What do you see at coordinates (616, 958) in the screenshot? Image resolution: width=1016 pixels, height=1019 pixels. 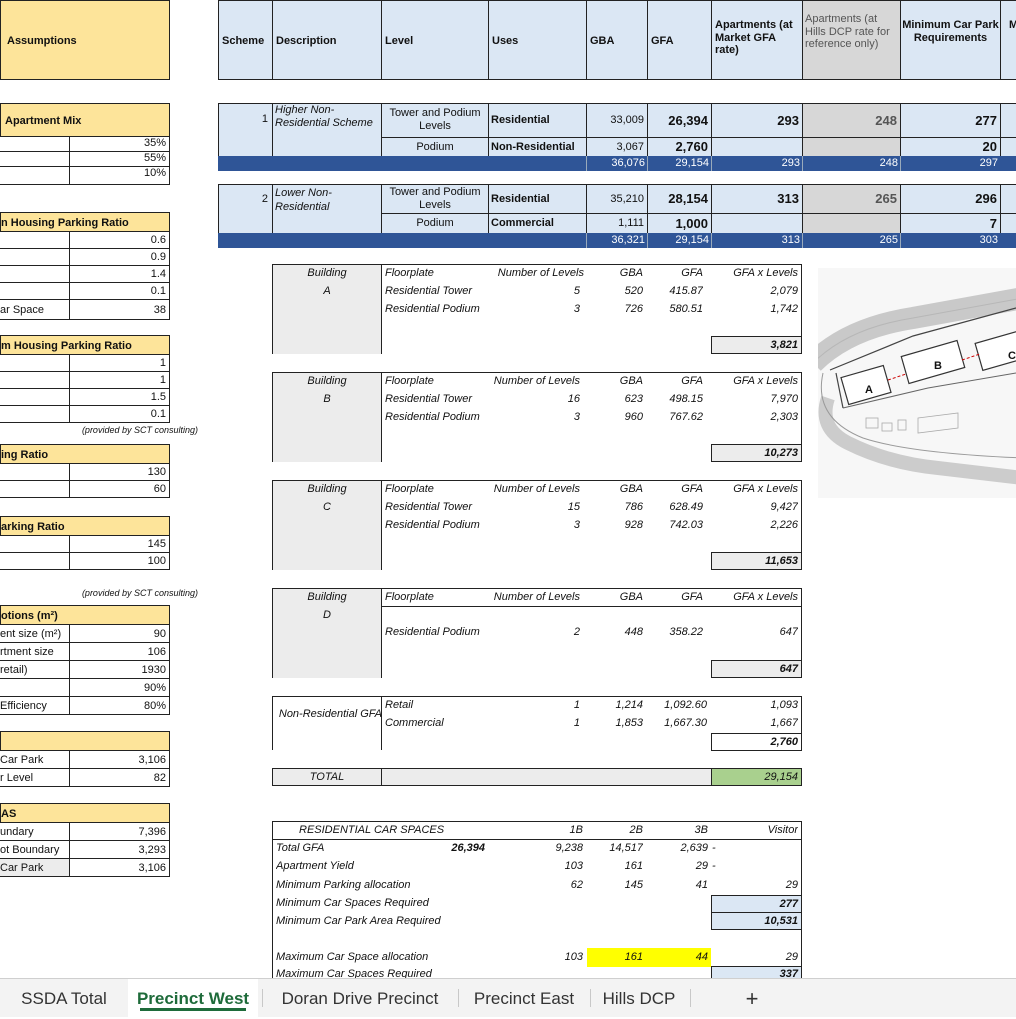 I see `car-max-alloc-2b: 161` at bounding box center [616, 958].